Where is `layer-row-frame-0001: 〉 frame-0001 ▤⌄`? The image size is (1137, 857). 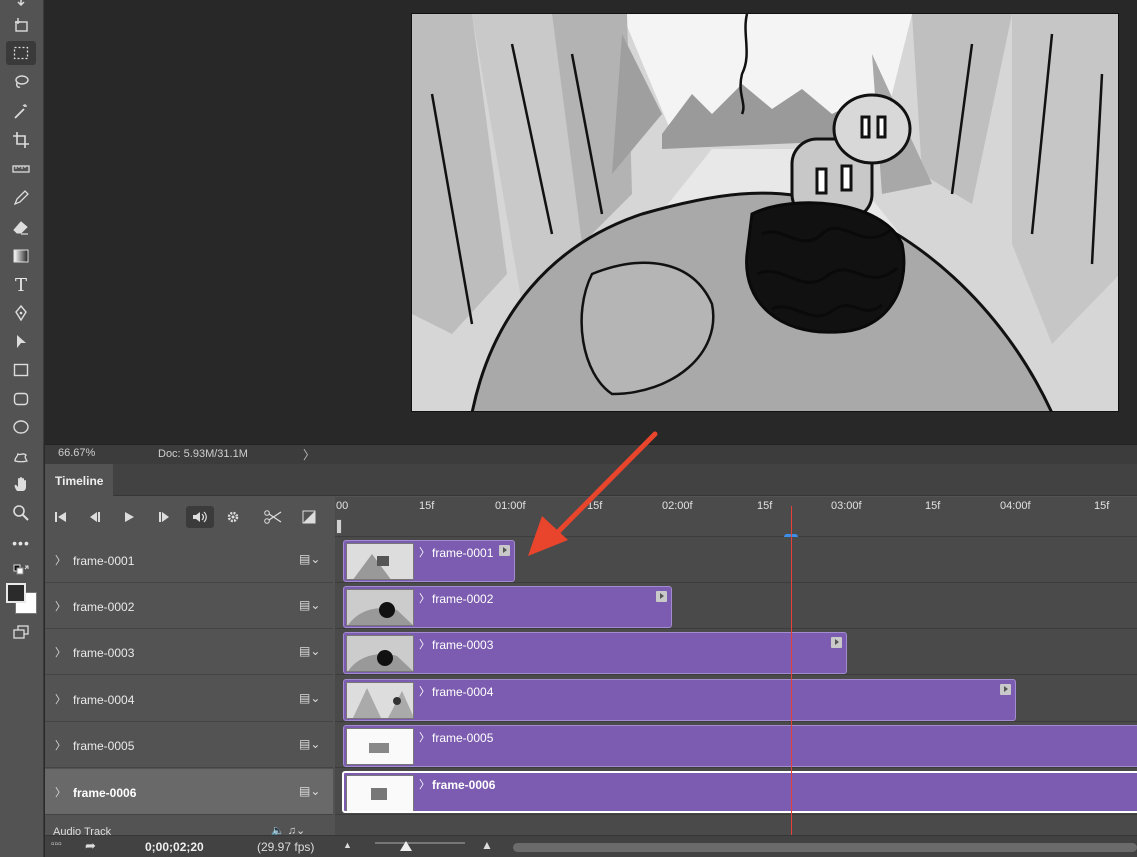
layer-row-frame-0001: 〉 frame-0001 ▤⌄ is located at coordinates (189, 560).